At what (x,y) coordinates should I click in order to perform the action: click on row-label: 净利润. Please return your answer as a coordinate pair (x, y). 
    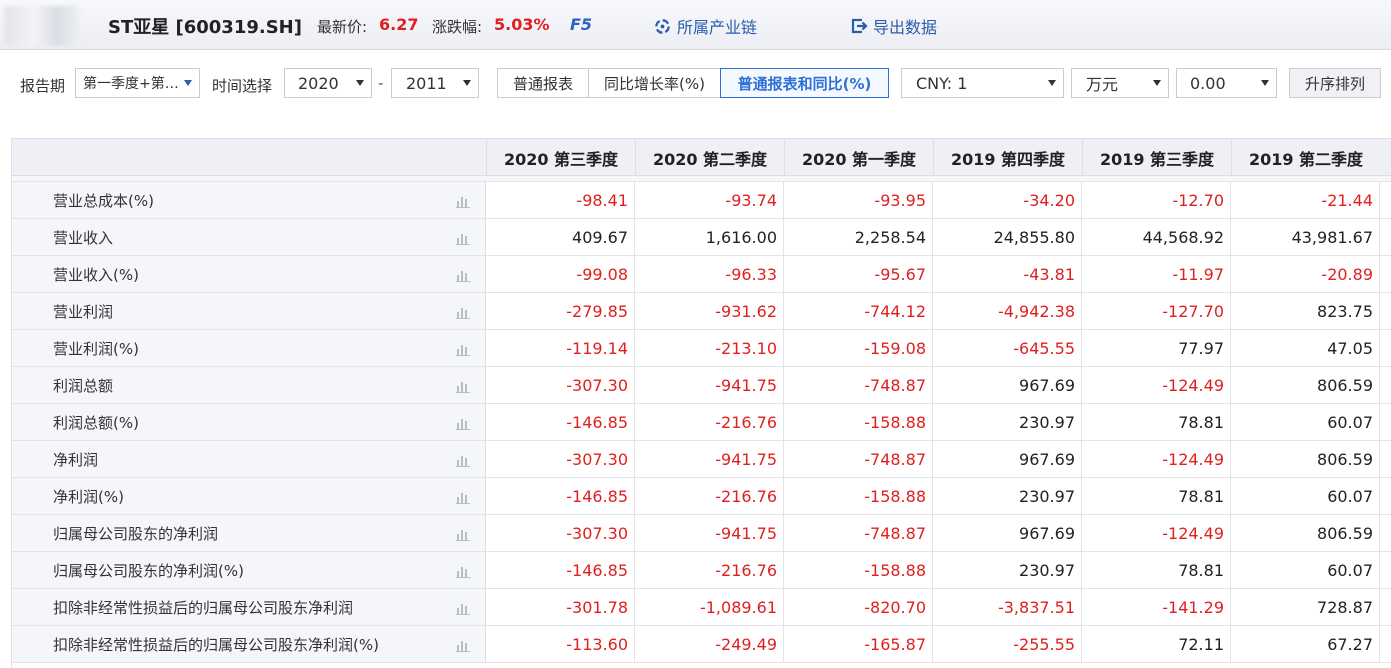
    Looking at the image, I should click on (76, 459).